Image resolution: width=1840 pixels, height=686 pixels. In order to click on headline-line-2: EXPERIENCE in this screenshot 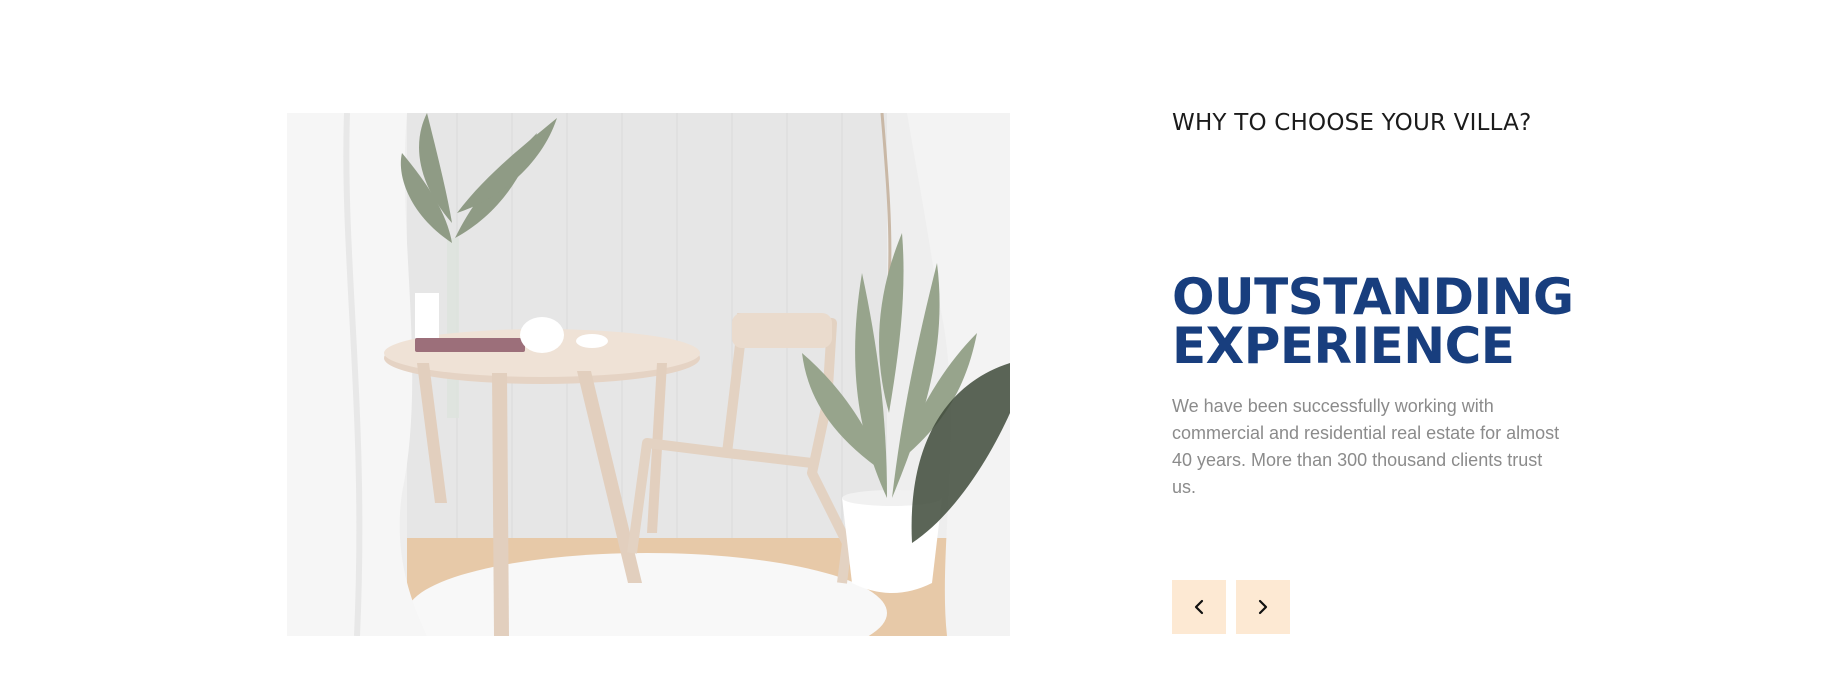, I will do `click(1343, 346)`.